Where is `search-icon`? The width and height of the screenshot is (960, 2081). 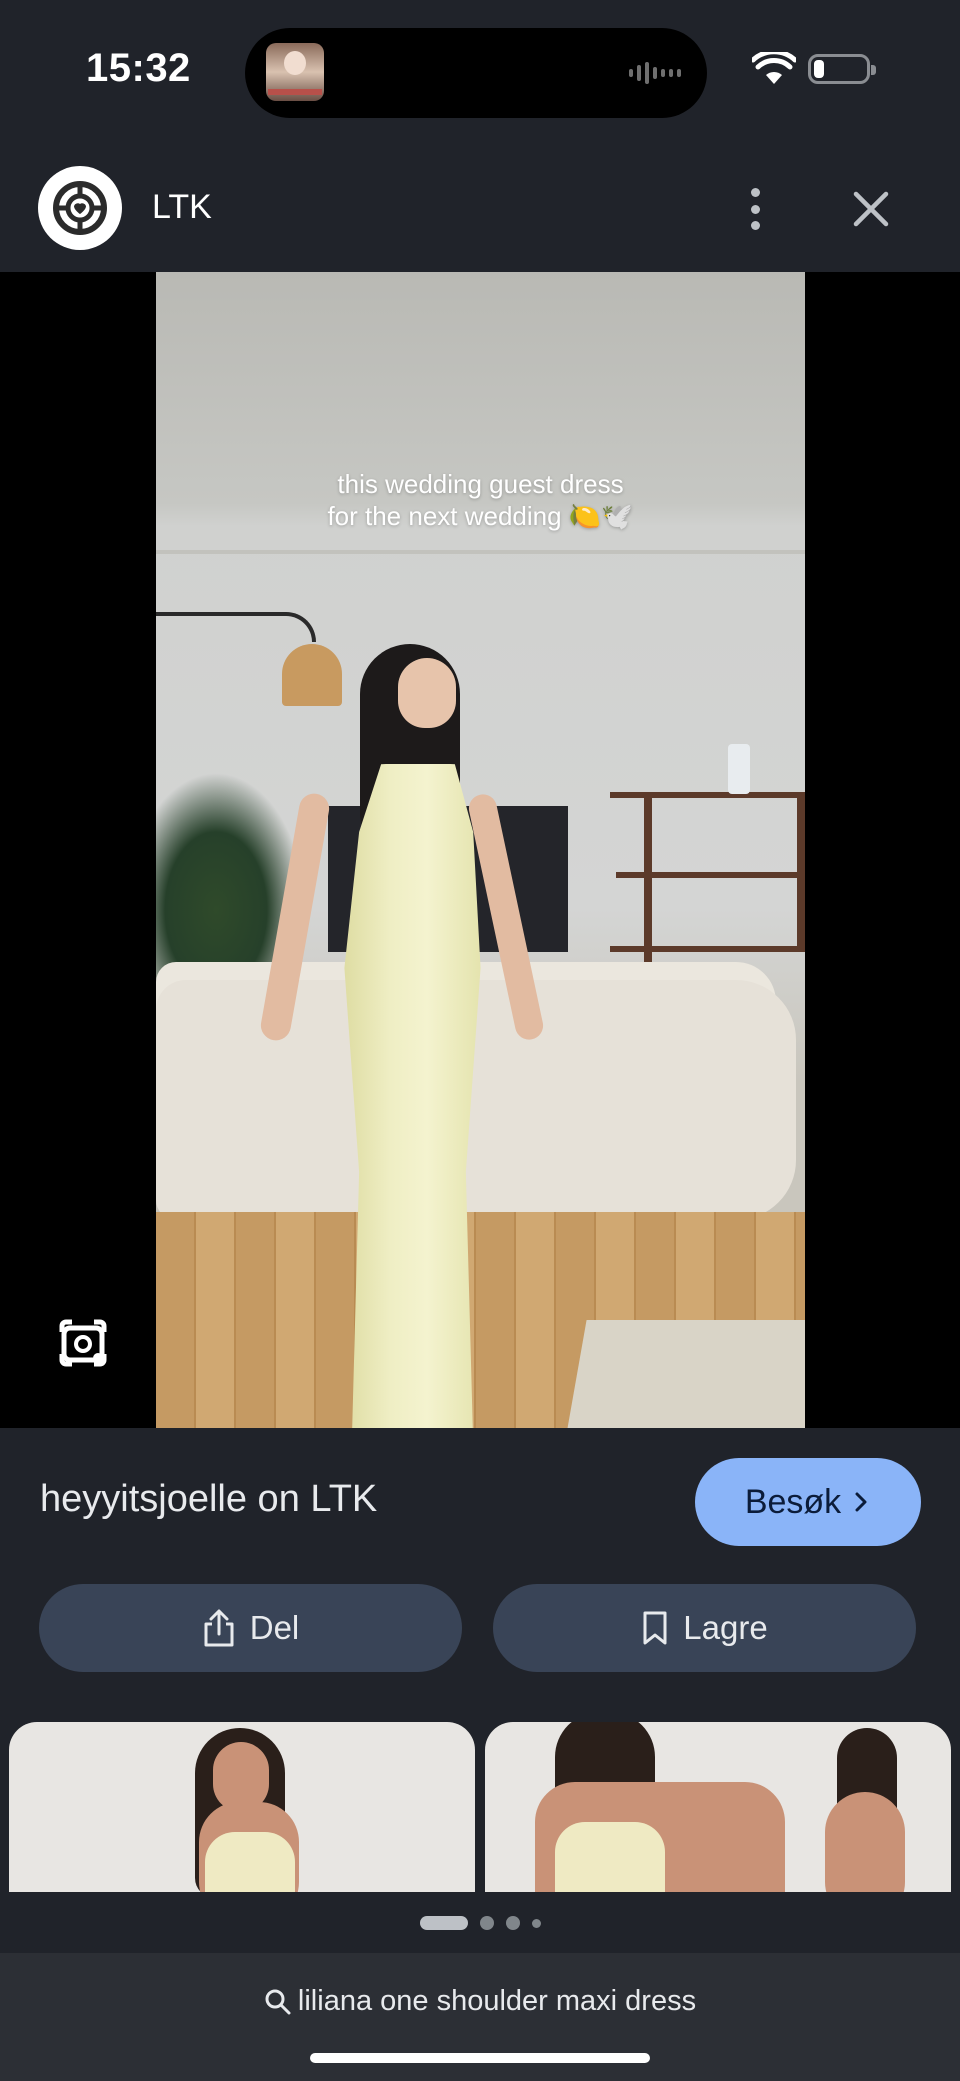 search-icon is located at coordinates (278, 2001).